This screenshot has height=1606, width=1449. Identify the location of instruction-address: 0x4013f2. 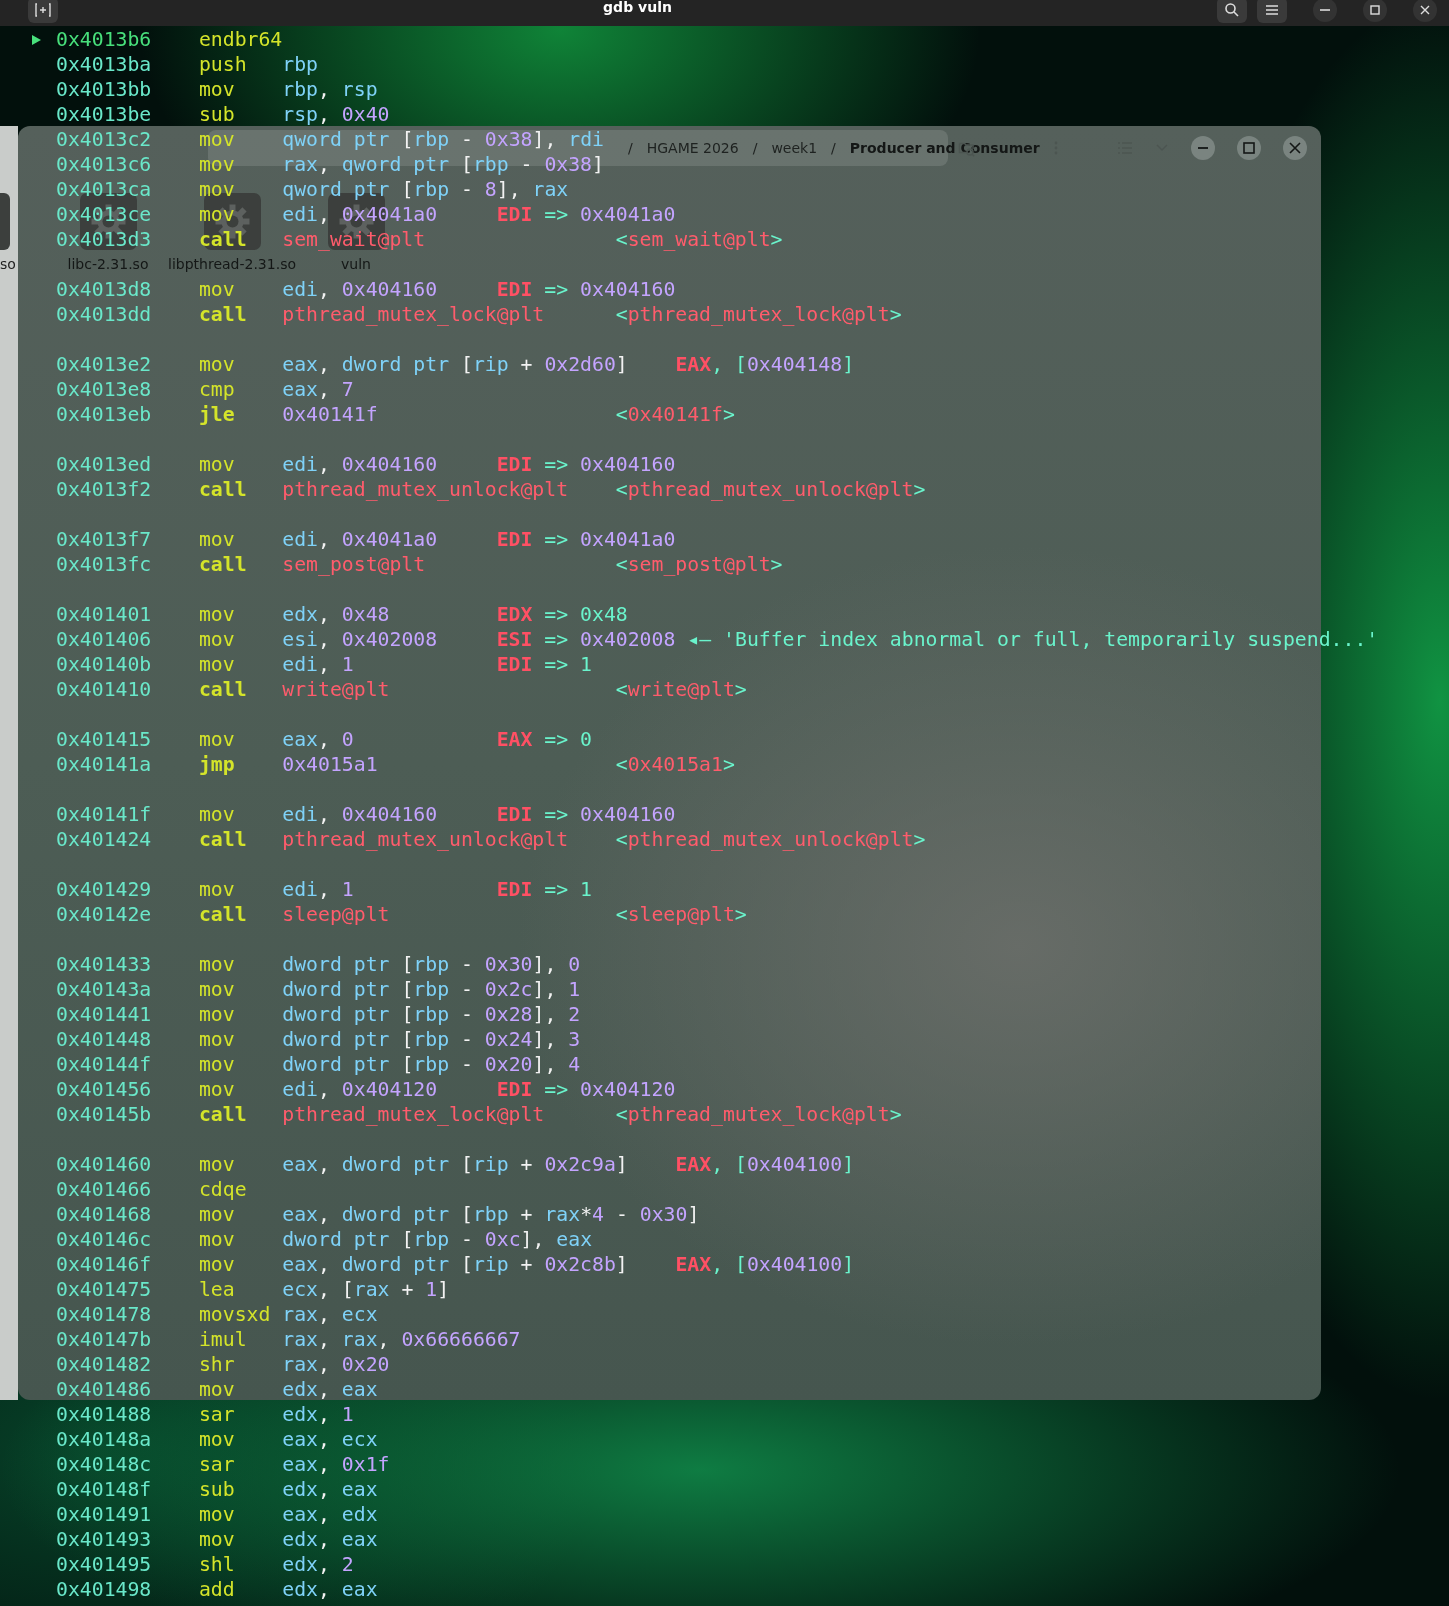
(104, 489).